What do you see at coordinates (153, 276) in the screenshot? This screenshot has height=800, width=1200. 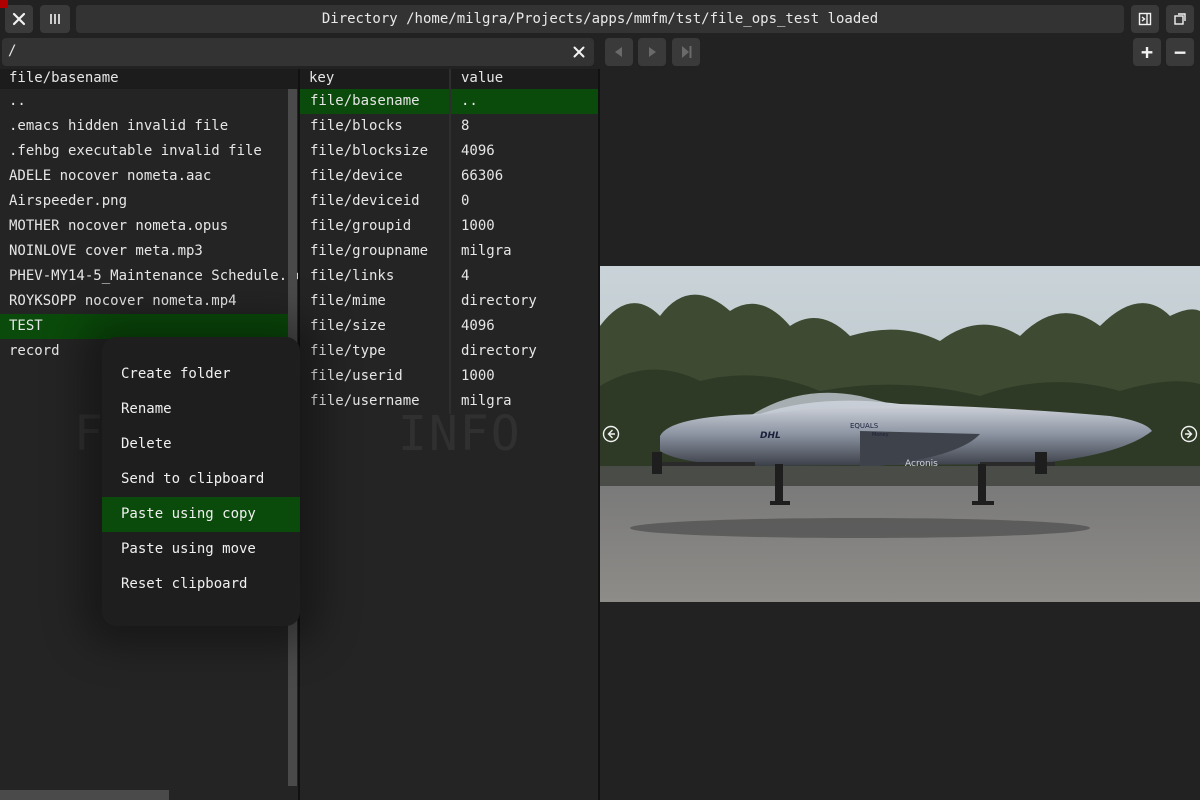 I see `file-name: PHEV-MY14-5_Maintenance Schedule.pdf` at bounding box center [153, 276].